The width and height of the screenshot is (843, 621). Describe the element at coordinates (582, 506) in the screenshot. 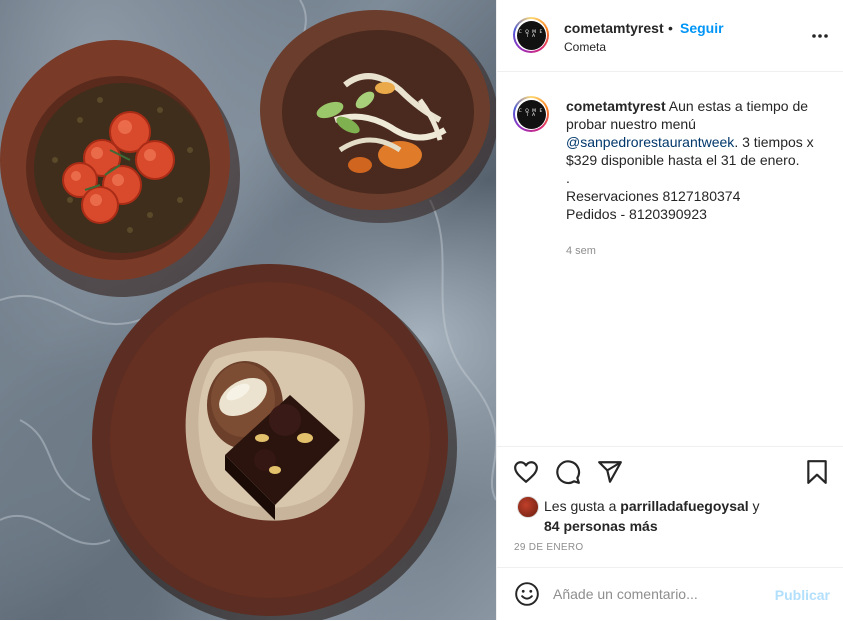

I see `likes-prefix: Les gusta a` at that location.